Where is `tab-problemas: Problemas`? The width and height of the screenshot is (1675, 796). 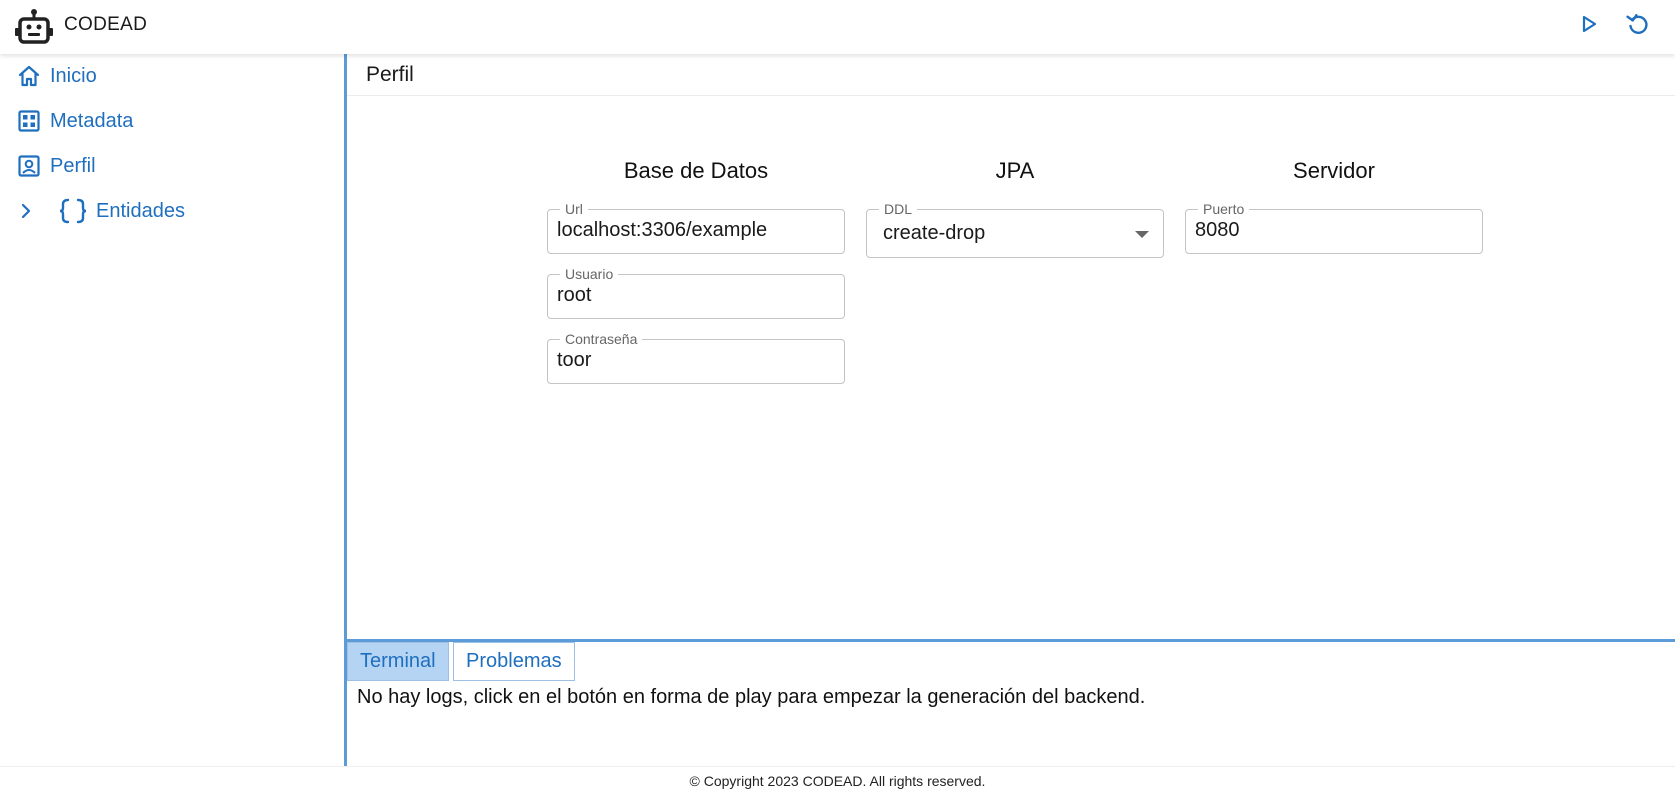 tab-problemas: Problemas is located at coordinates (514, 661).